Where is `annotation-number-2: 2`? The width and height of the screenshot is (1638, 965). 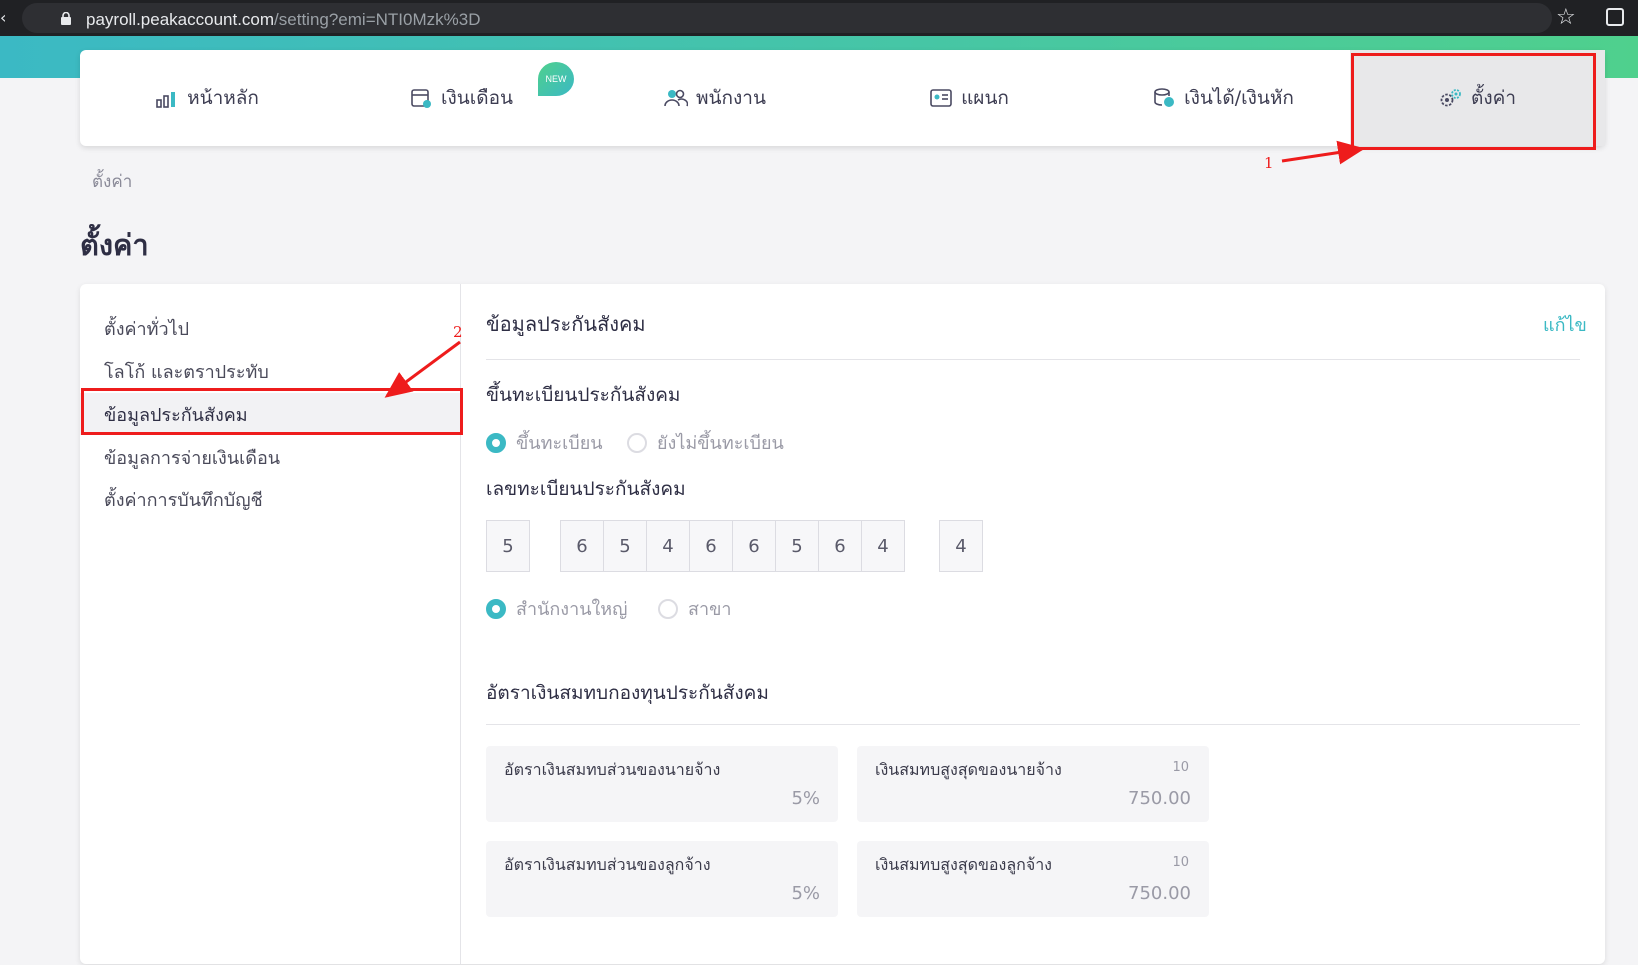 annotation-number-2: 2 is located at coordinates (458, 332).